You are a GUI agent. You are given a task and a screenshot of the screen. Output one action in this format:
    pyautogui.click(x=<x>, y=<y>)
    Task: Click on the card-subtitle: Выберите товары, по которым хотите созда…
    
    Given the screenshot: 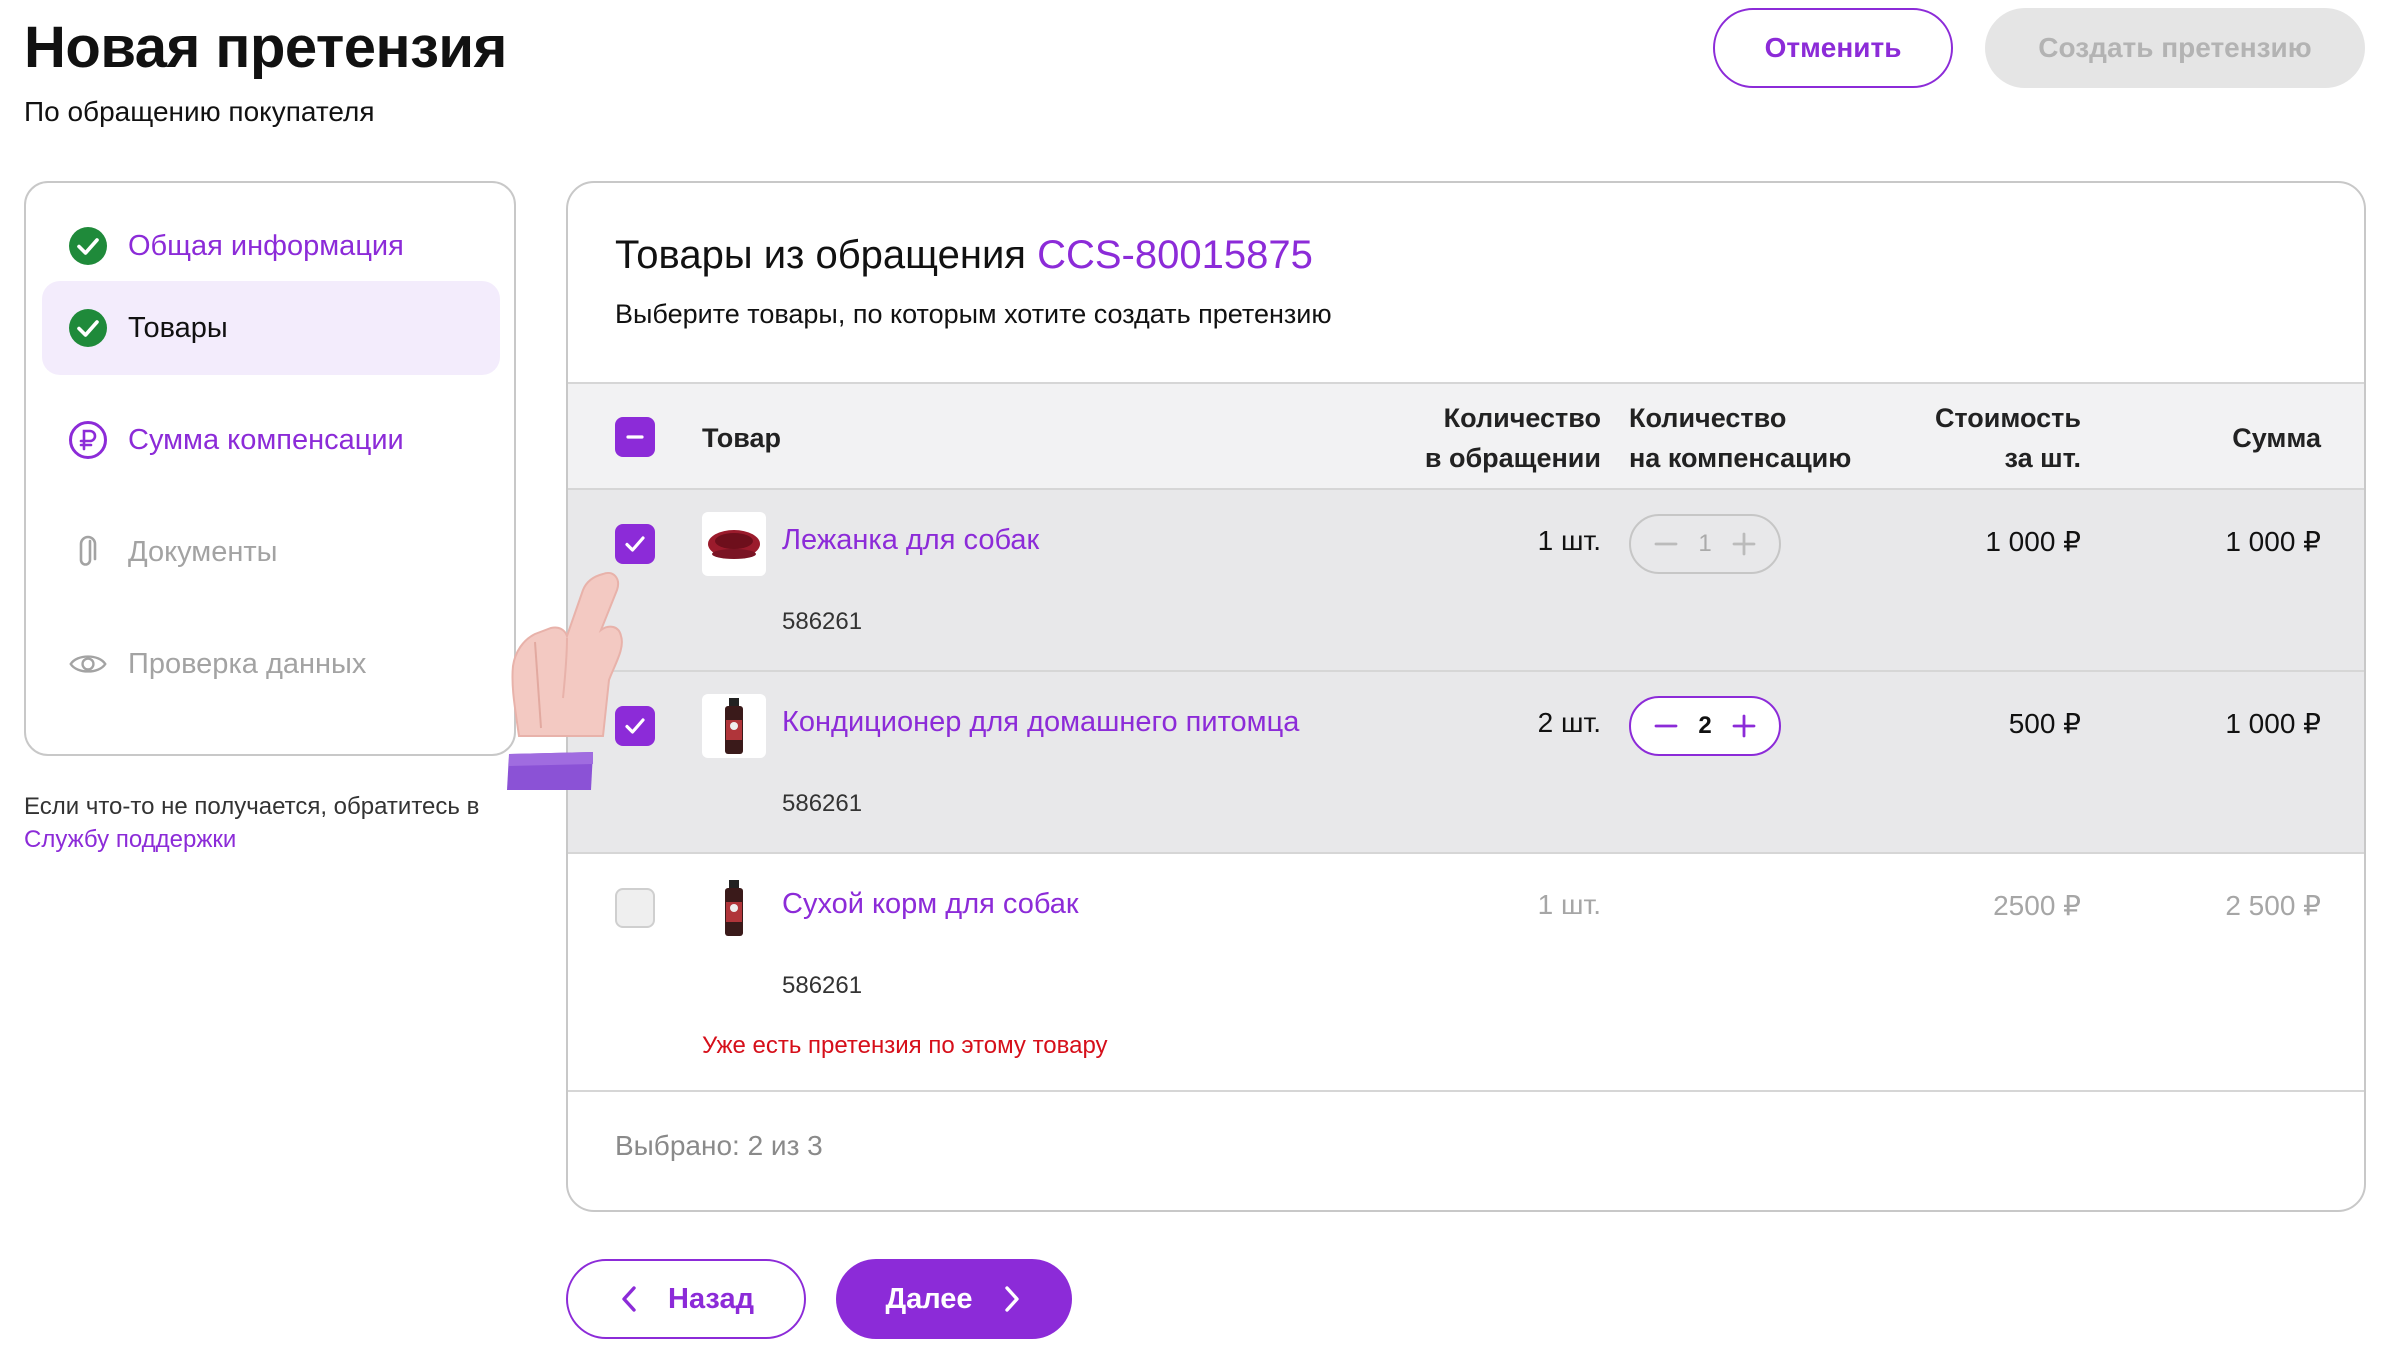 What is the action you would take?
    pyautogui.click(x=973, y=314)
    